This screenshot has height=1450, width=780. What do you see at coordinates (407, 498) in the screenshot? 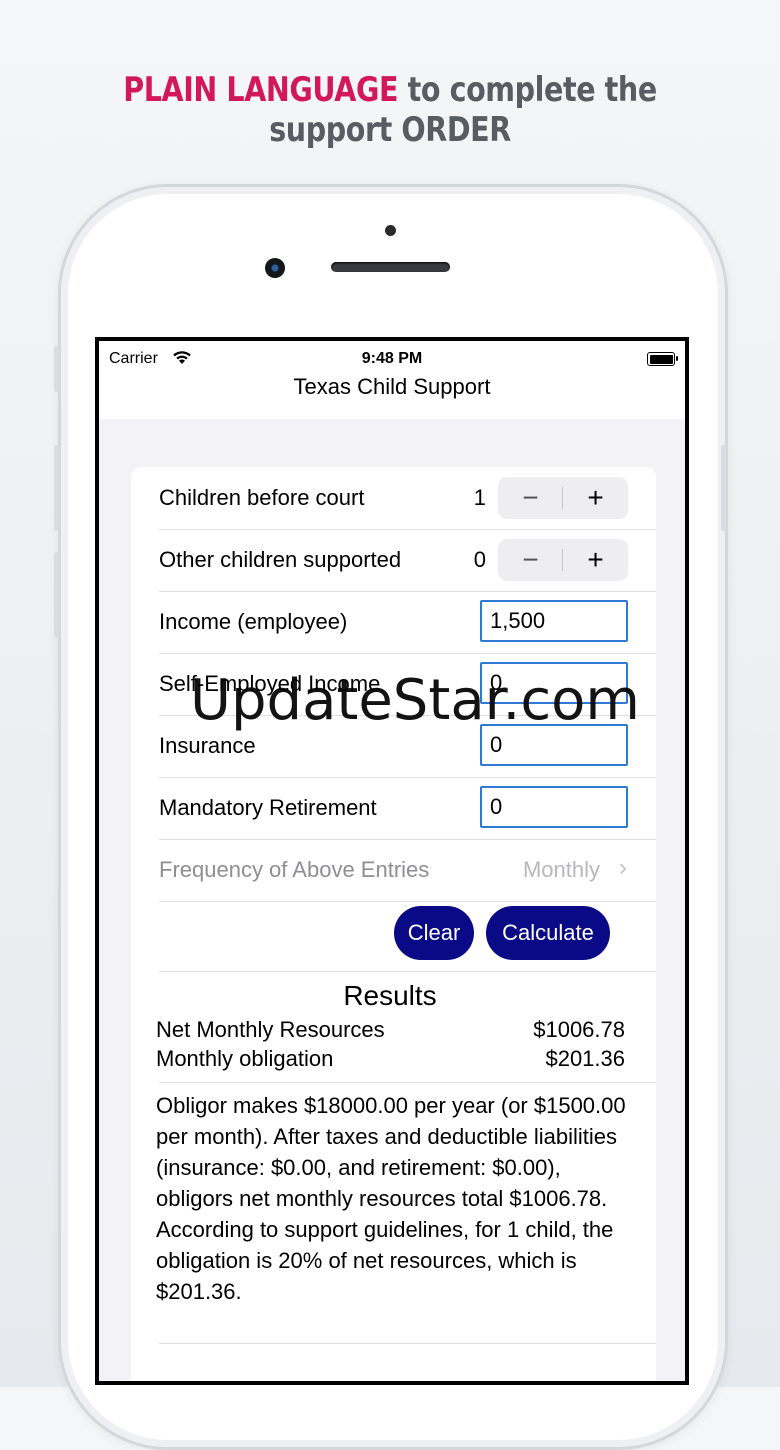
I see `row-children-before-court: Children before court 1 − +` at bounding box center [407, 498].